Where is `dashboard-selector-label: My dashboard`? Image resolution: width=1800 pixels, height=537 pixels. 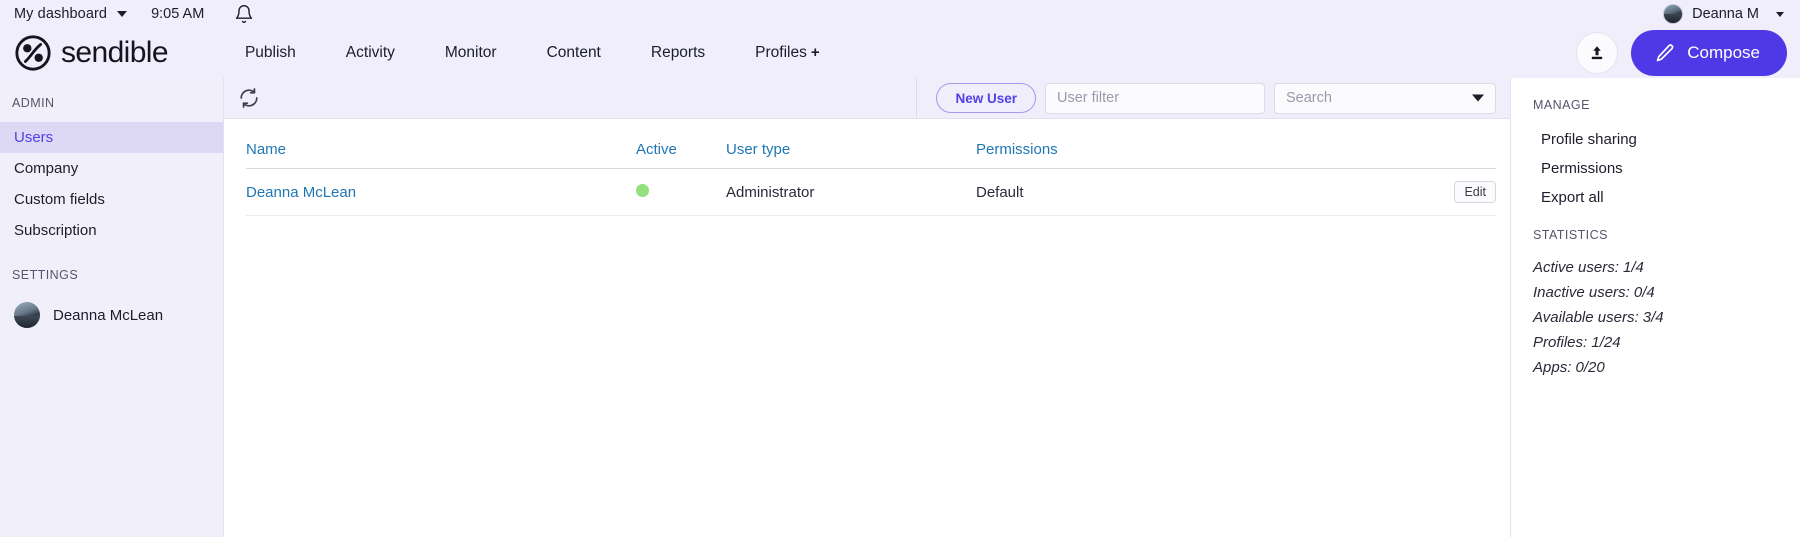 dashboard-selector-label: My dashboard is located at coordinates (60, 14).